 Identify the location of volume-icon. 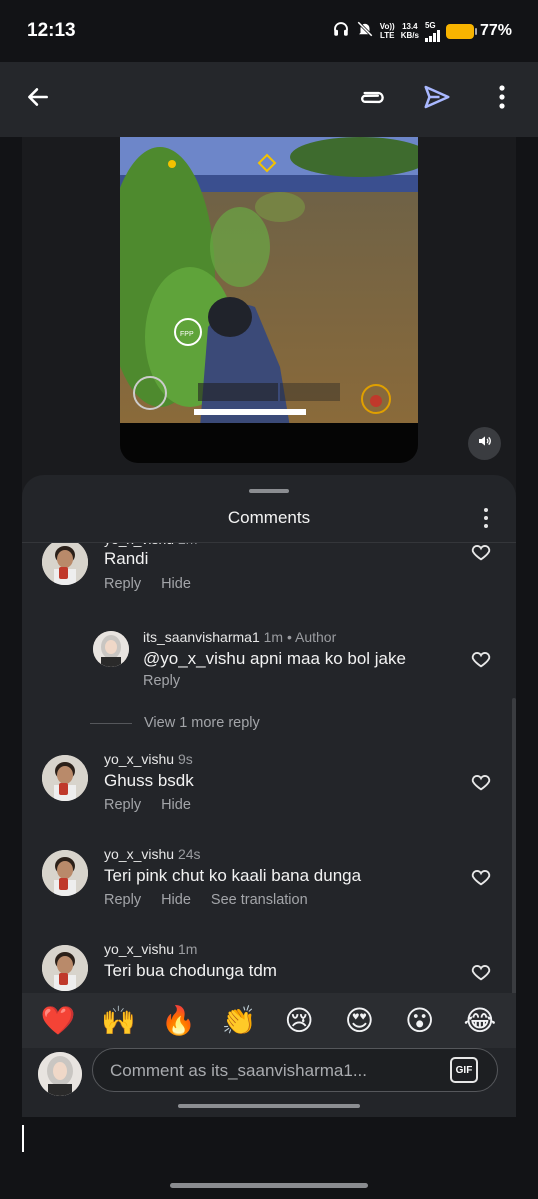
(485, 443).